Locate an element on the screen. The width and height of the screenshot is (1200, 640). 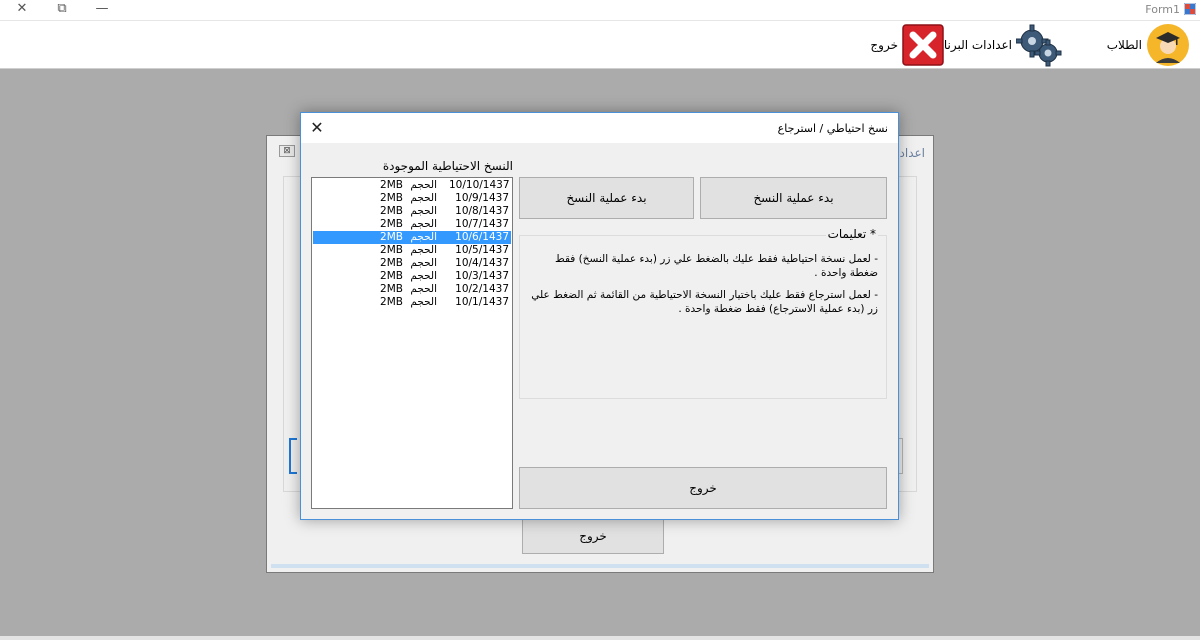
backup-list-item: 10/6/1437 الحجم 2MB is located at coordinates (412, 237).